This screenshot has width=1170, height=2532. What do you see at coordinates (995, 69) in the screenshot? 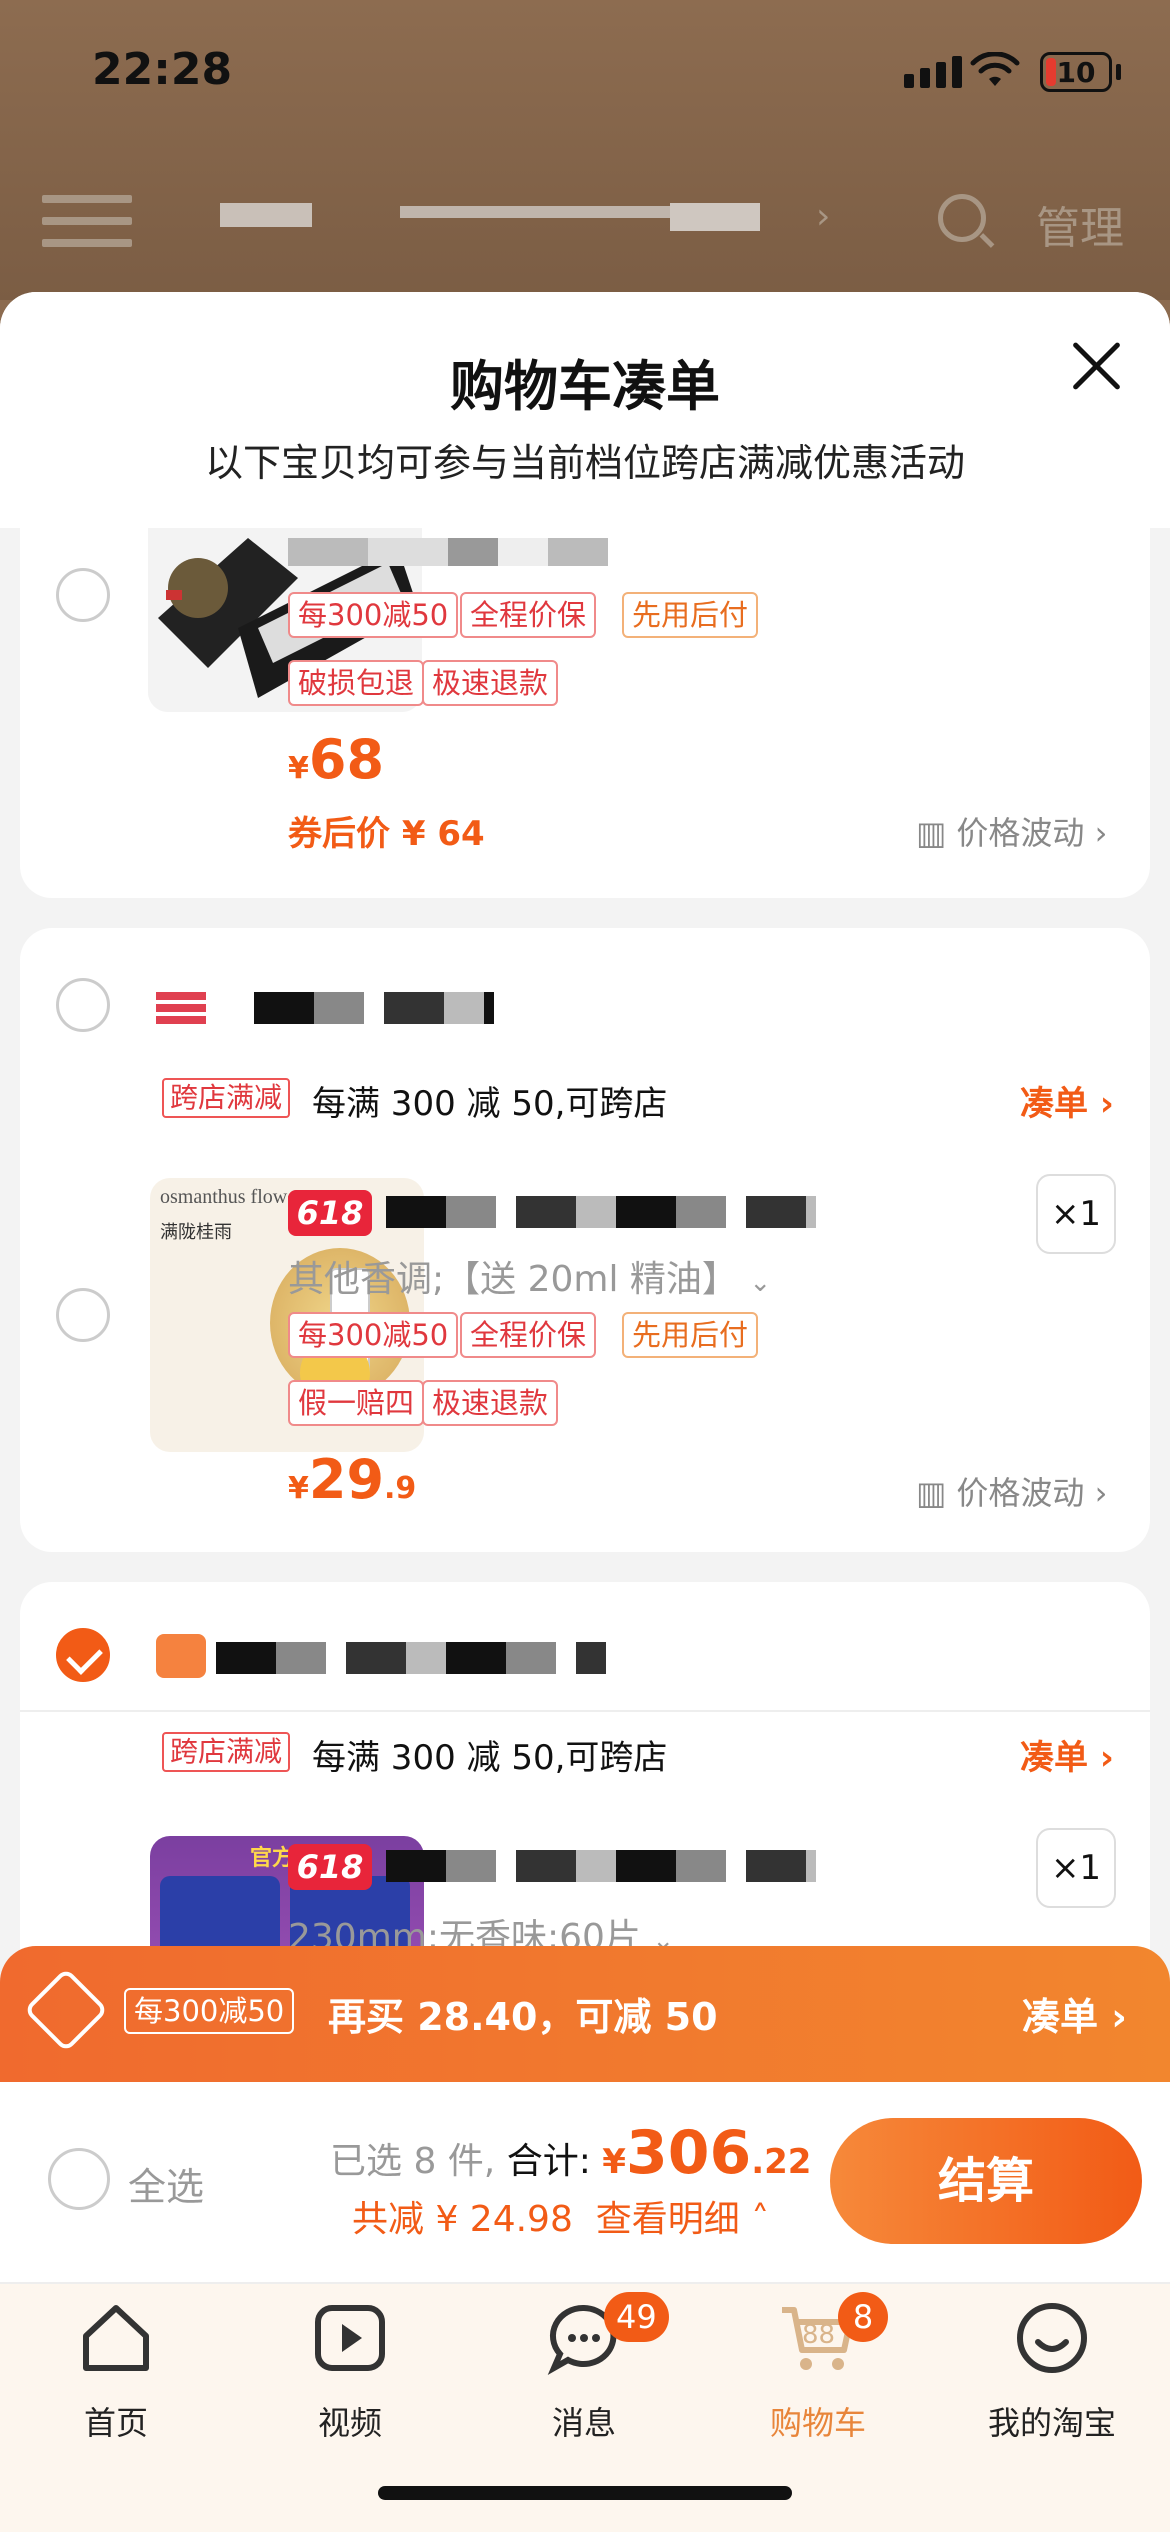
I see `wifi-icon` at bounding box center [995, 69].